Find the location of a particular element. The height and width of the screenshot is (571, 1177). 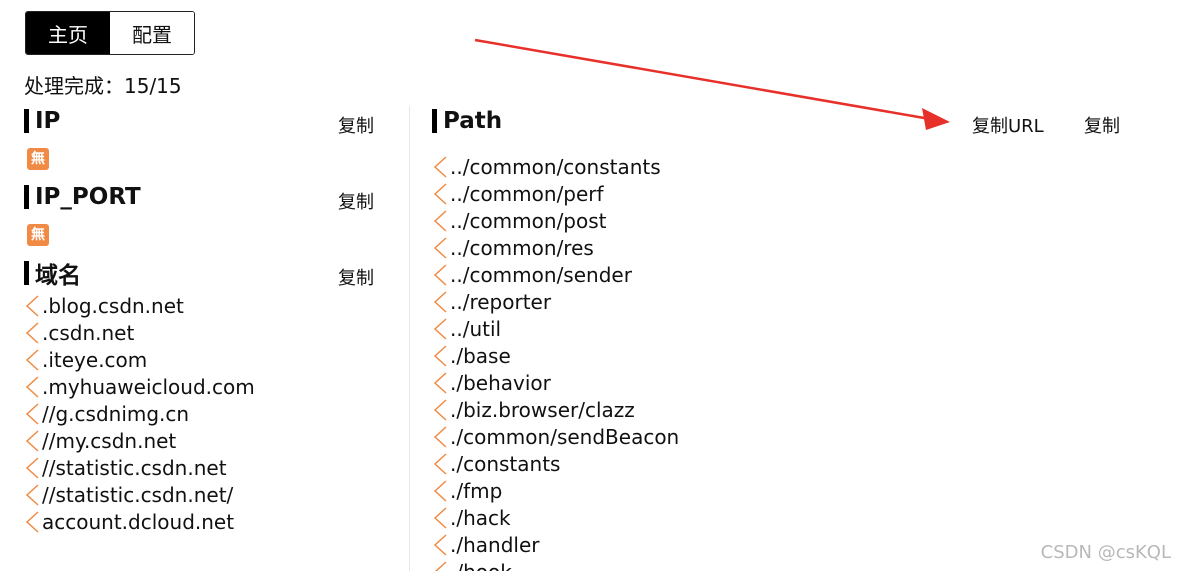

path-item: ../common/constants is located at coordinates (782, 166).